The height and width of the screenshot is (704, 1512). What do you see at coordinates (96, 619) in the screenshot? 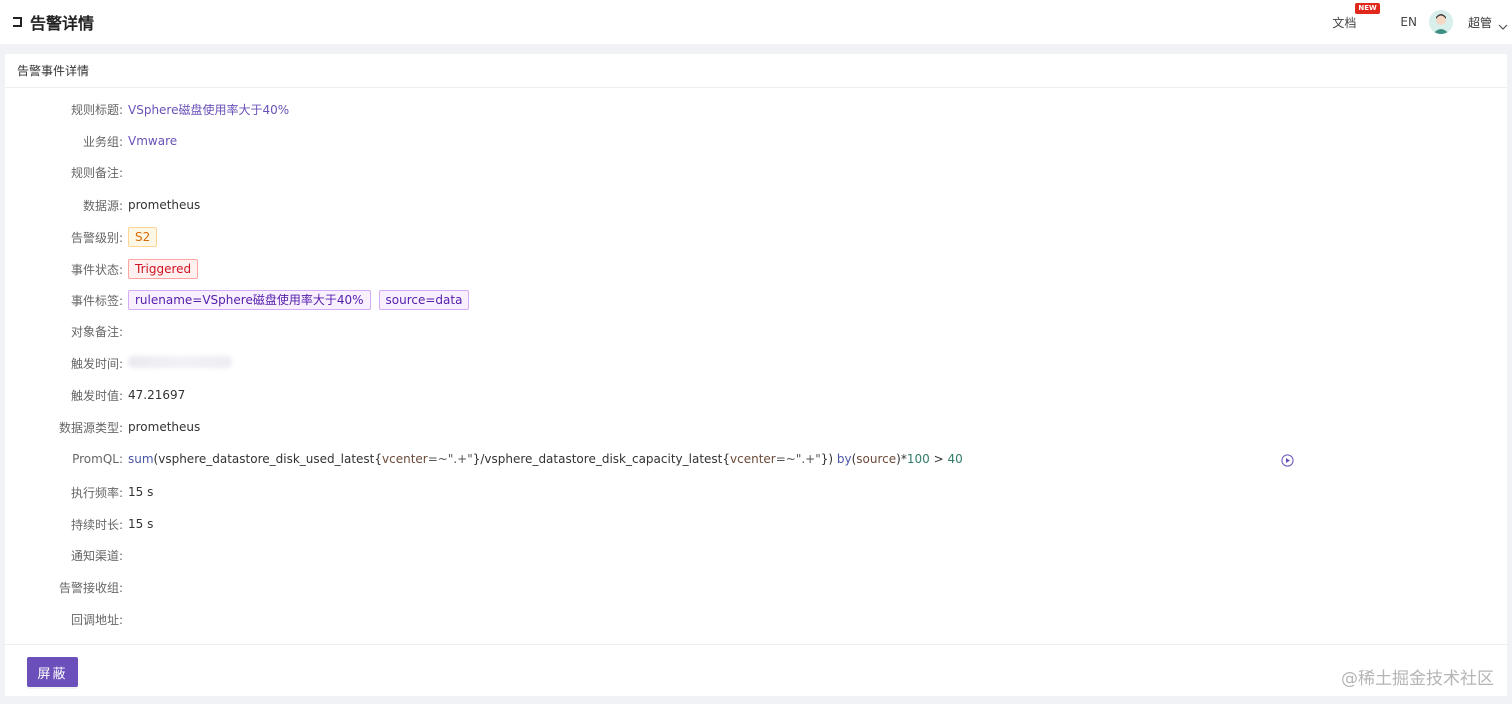
I see `field-label: 回调地址:` at bounding box center [96, 619].